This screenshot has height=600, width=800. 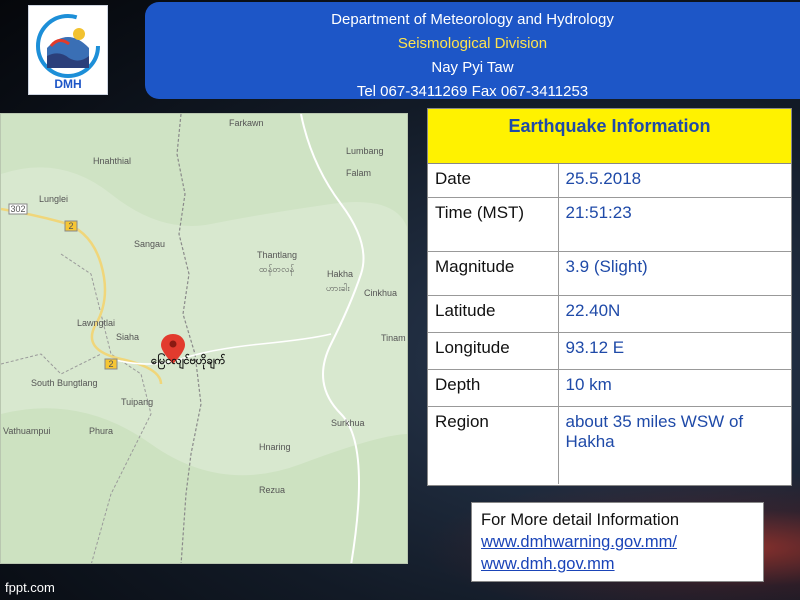 I want to click on dmh-link: www.dmh.gov.mm, so click(x=617, y=564).